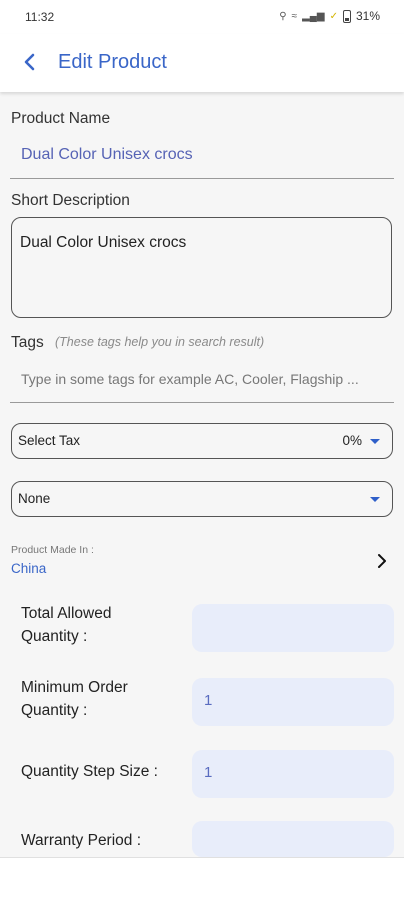 The height and width of the screenshot is (901, 404). Describe the element at coordinates (367, 16) in the screenshot. I see `battery-percent: 31%` at that location.